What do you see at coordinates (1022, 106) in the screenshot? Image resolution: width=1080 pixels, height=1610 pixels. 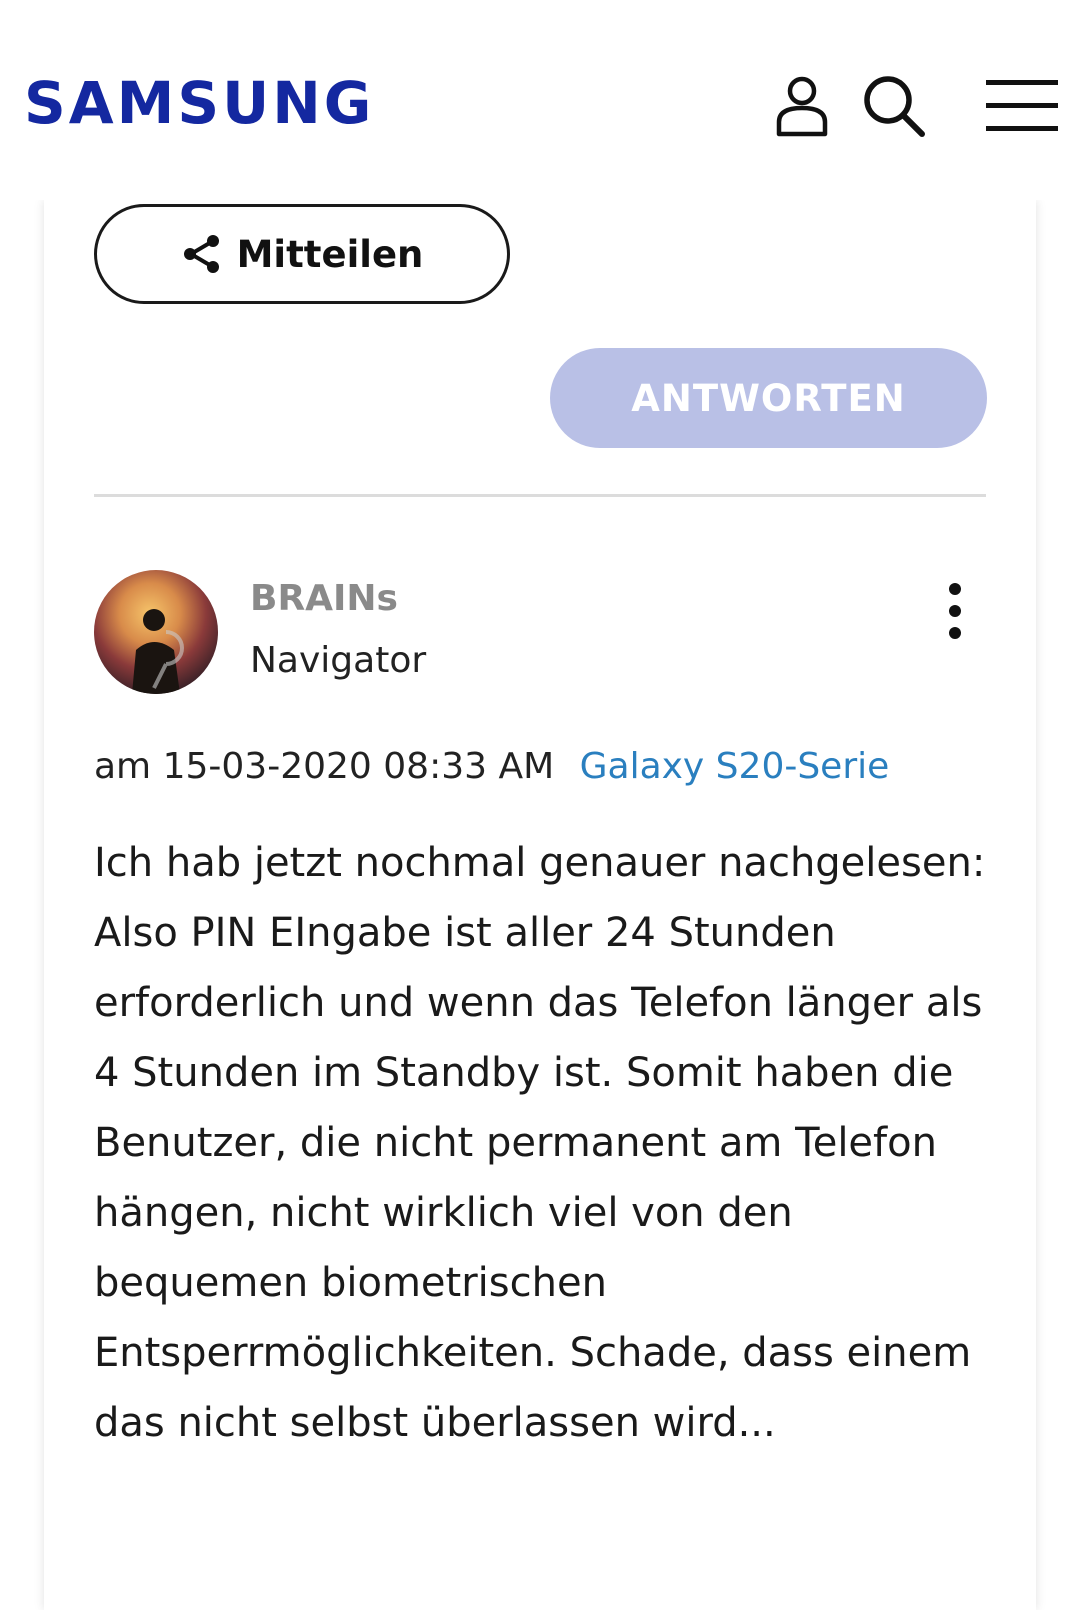 I see `hamburger-menu-icon` at bounding box center [1022, 106].